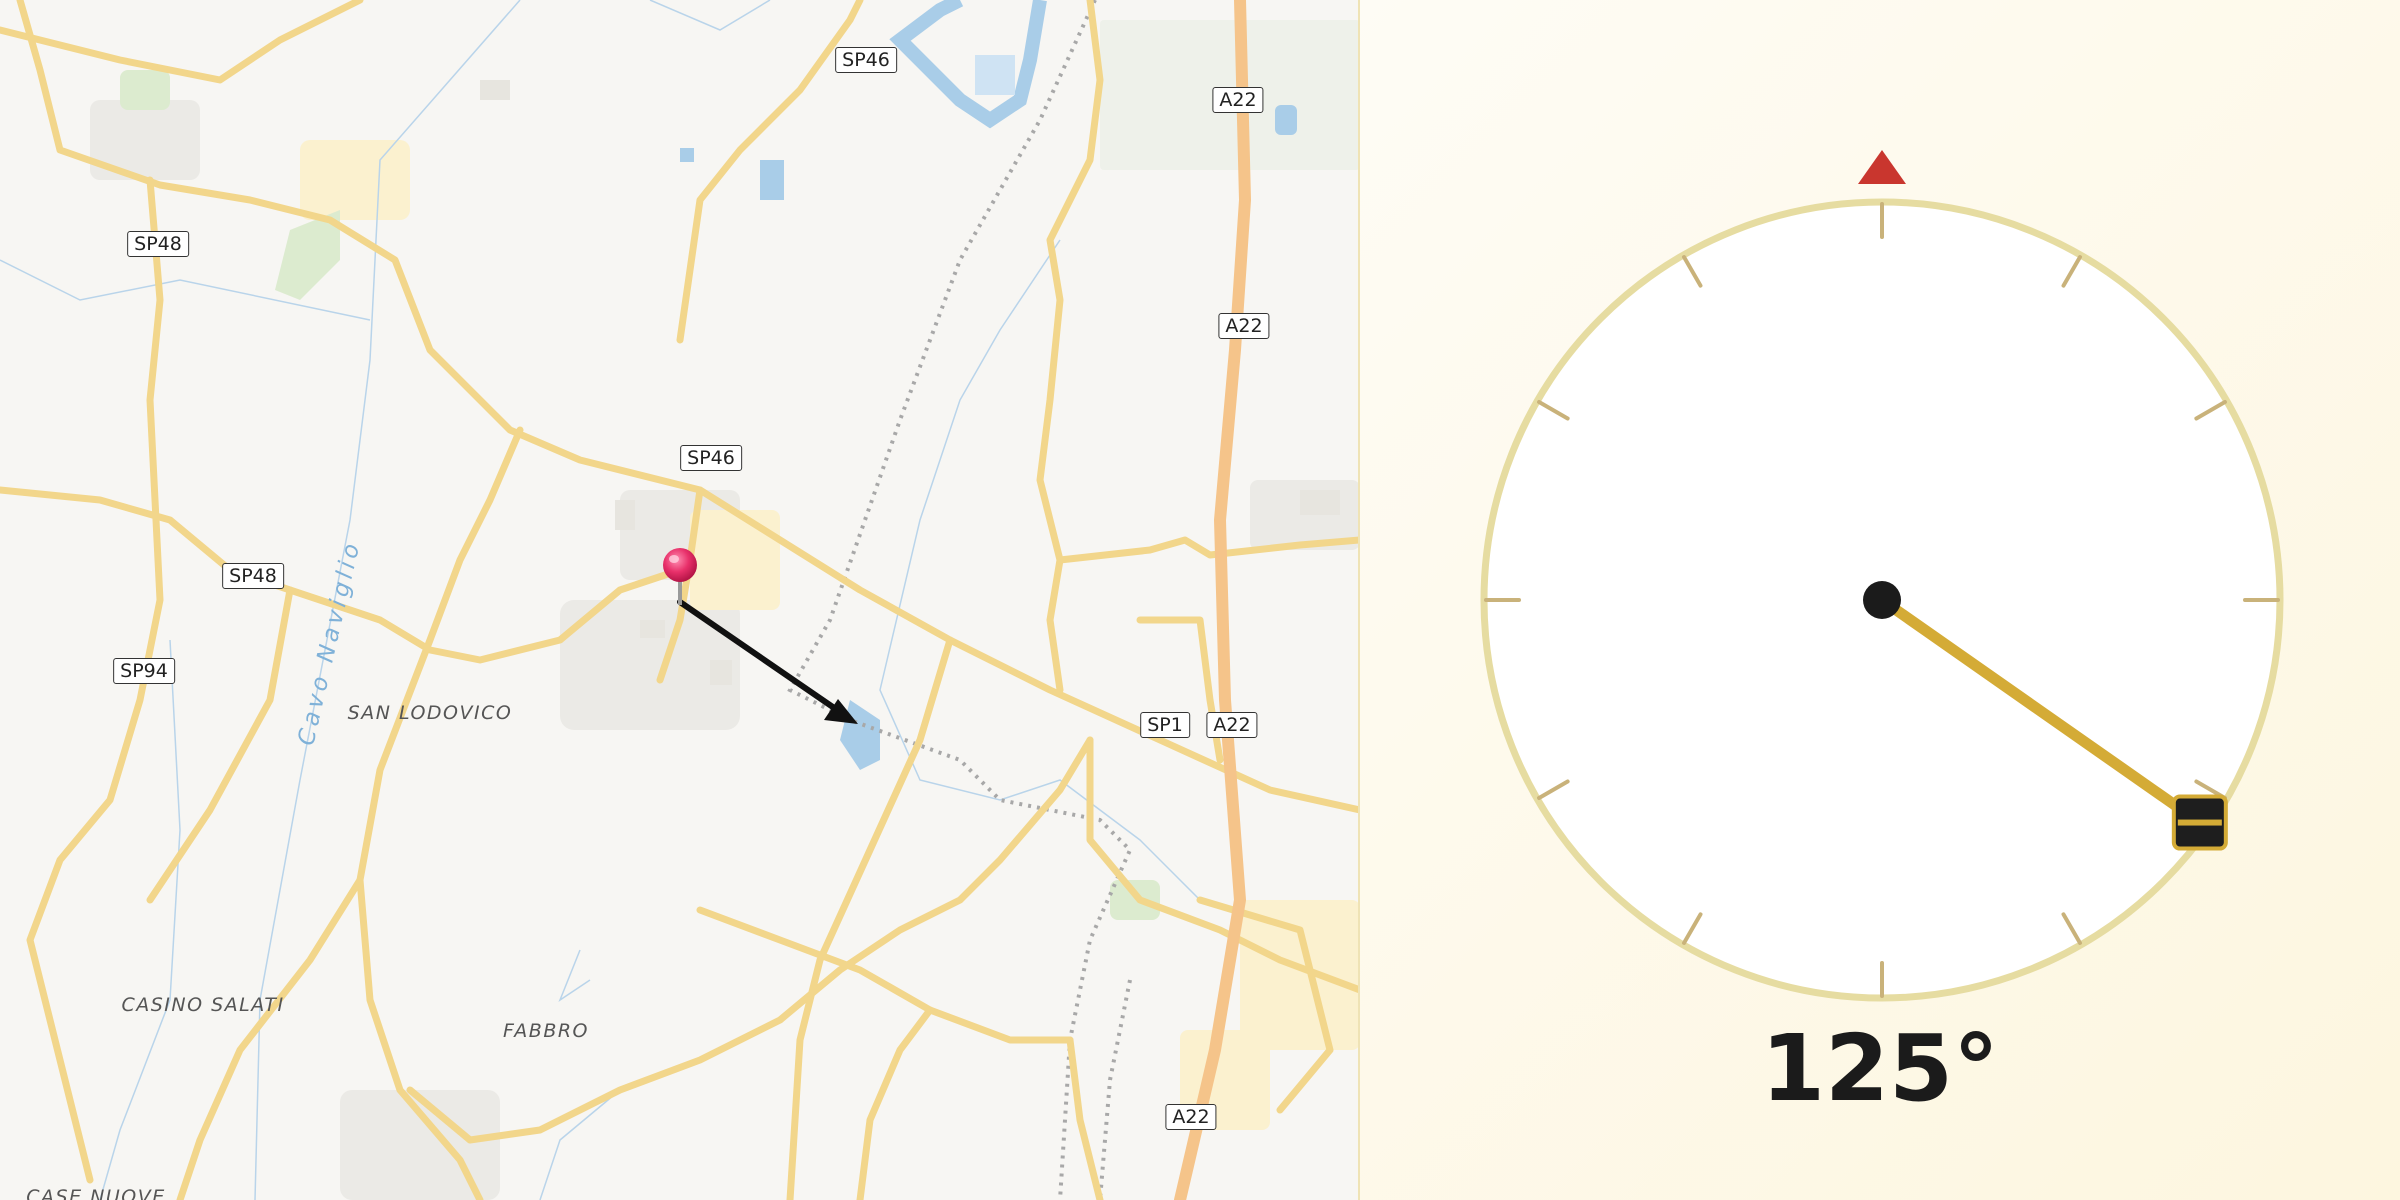 Image resolution: width=2400 pixels, height=1200 pixels. I want to click on north-triangle-icon, so click(1882, 167).